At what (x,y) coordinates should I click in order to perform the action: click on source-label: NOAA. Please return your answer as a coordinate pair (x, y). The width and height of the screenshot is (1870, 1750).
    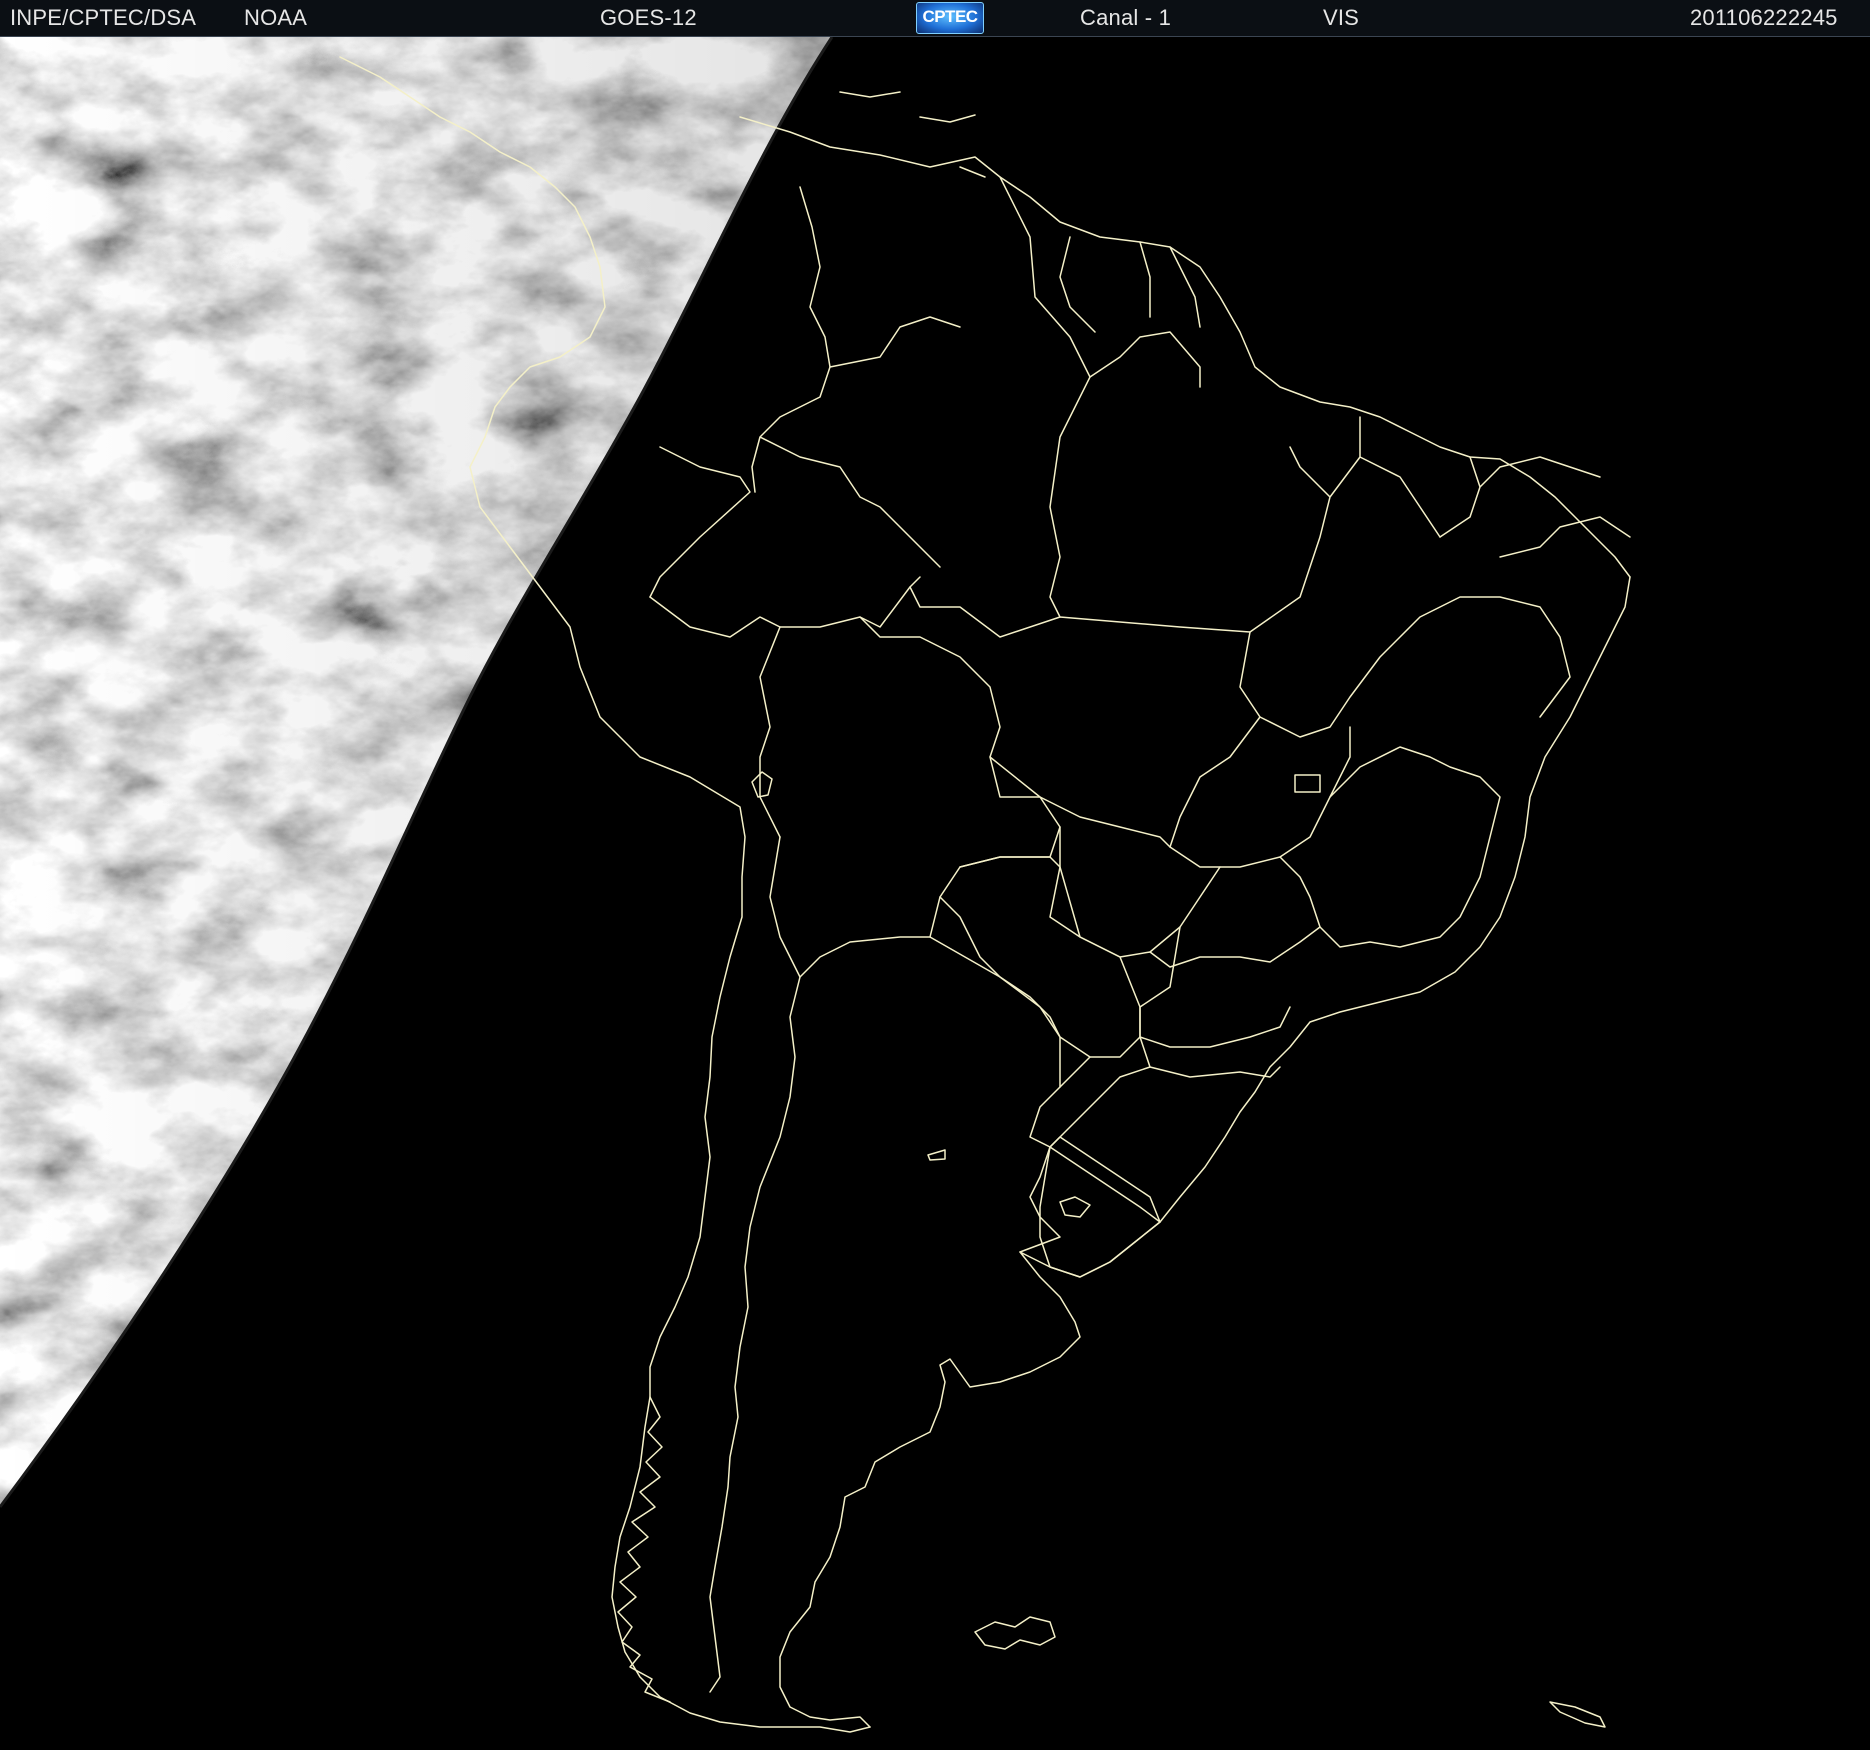
    Looking at the image, I should click on (276, 17).